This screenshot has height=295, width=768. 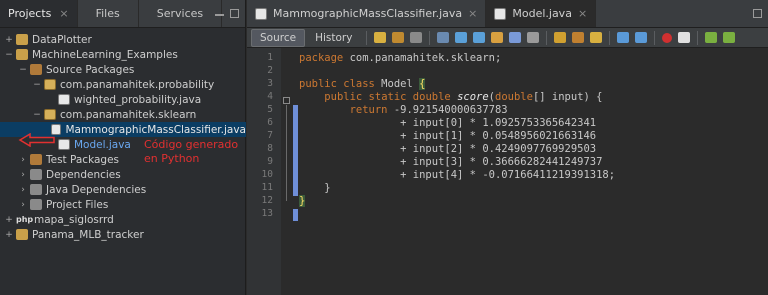 What do you see at coordinates (416, 37) in the screenshot?
I see `forward-icon` at bounding box center [416, 37].